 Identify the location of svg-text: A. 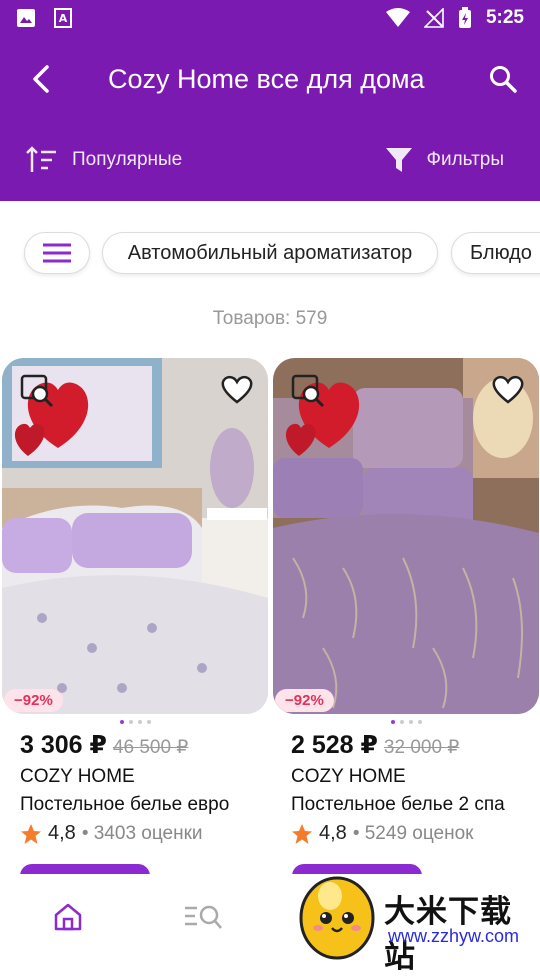
(63, 18).